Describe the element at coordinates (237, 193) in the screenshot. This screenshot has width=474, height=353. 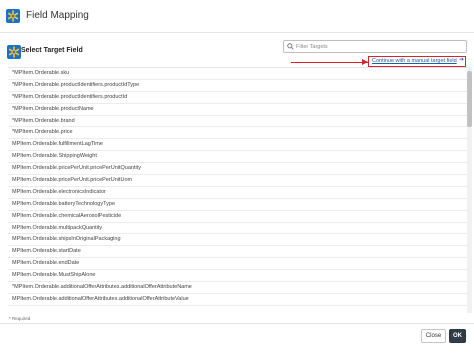
I see `target-field-item: MPItem.Orderable.electronicsIndicator` at that location.